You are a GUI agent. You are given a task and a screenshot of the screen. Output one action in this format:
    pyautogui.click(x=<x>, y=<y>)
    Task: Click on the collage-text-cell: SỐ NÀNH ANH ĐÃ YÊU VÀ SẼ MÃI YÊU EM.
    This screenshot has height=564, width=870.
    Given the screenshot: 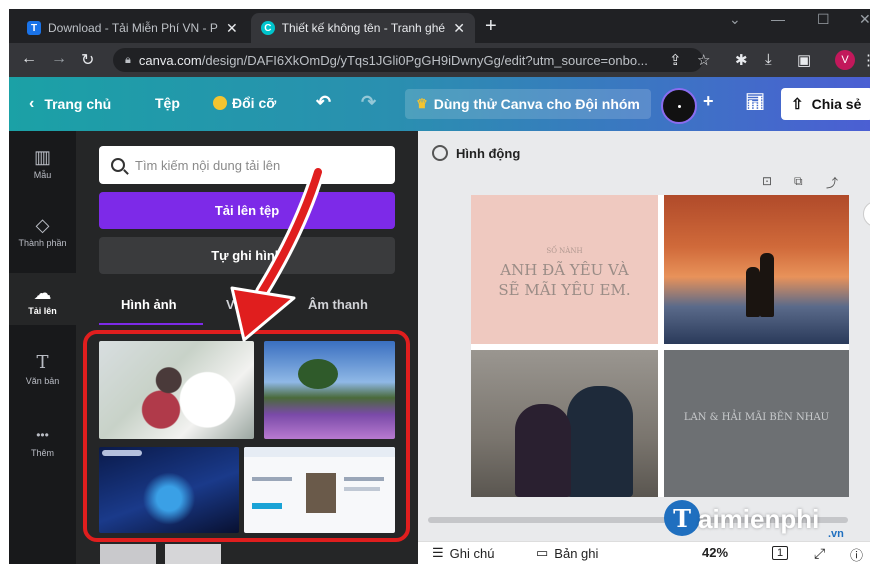 What is the action you would take?
    pyautogui.click(x=564, y=269)
    